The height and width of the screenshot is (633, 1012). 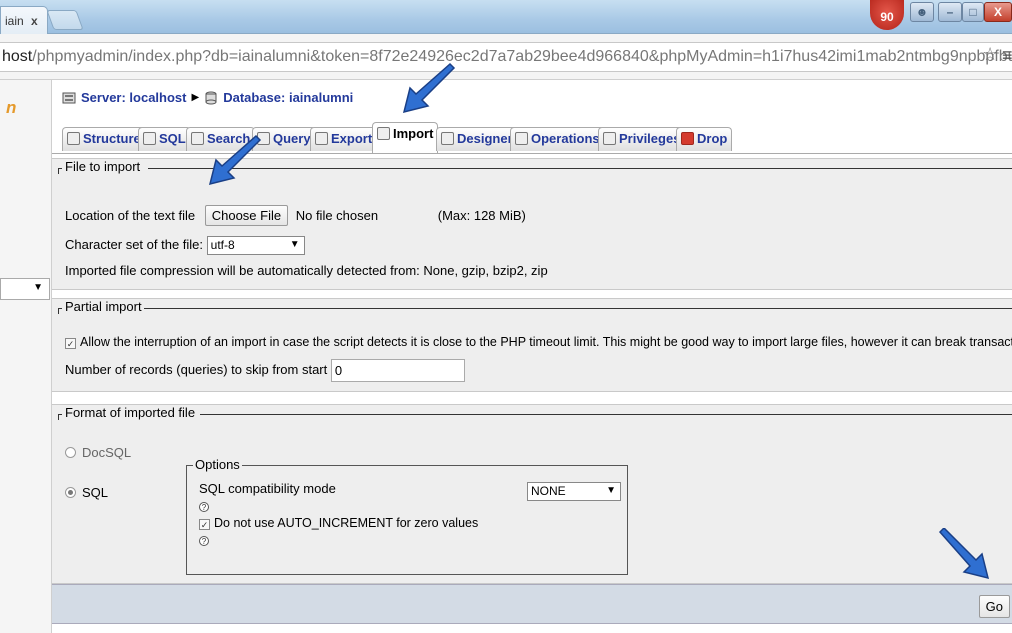 What do you see at coordinates (574, 491) in the screenshot?
I see `compat-select: NONE ▼` at bounding box center [574, 491].